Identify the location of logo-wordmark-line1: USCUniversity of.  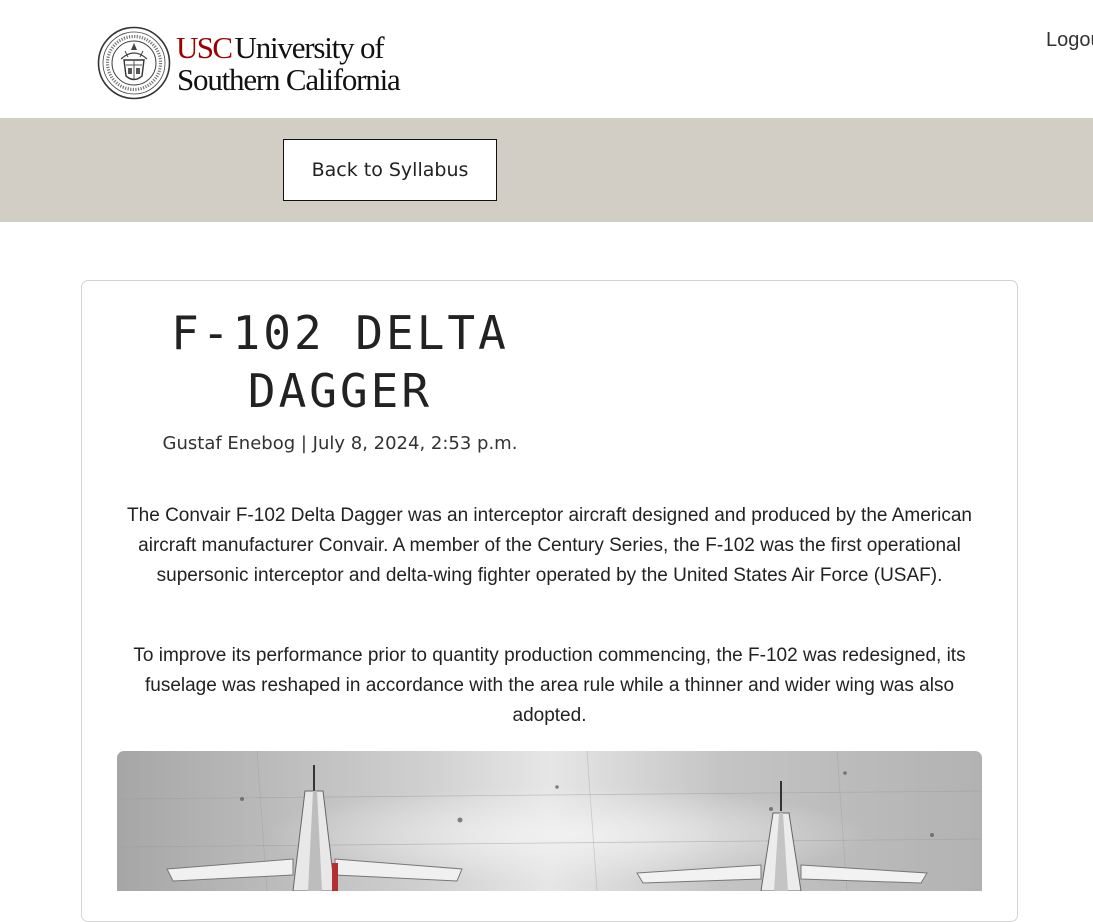
(280, 47).